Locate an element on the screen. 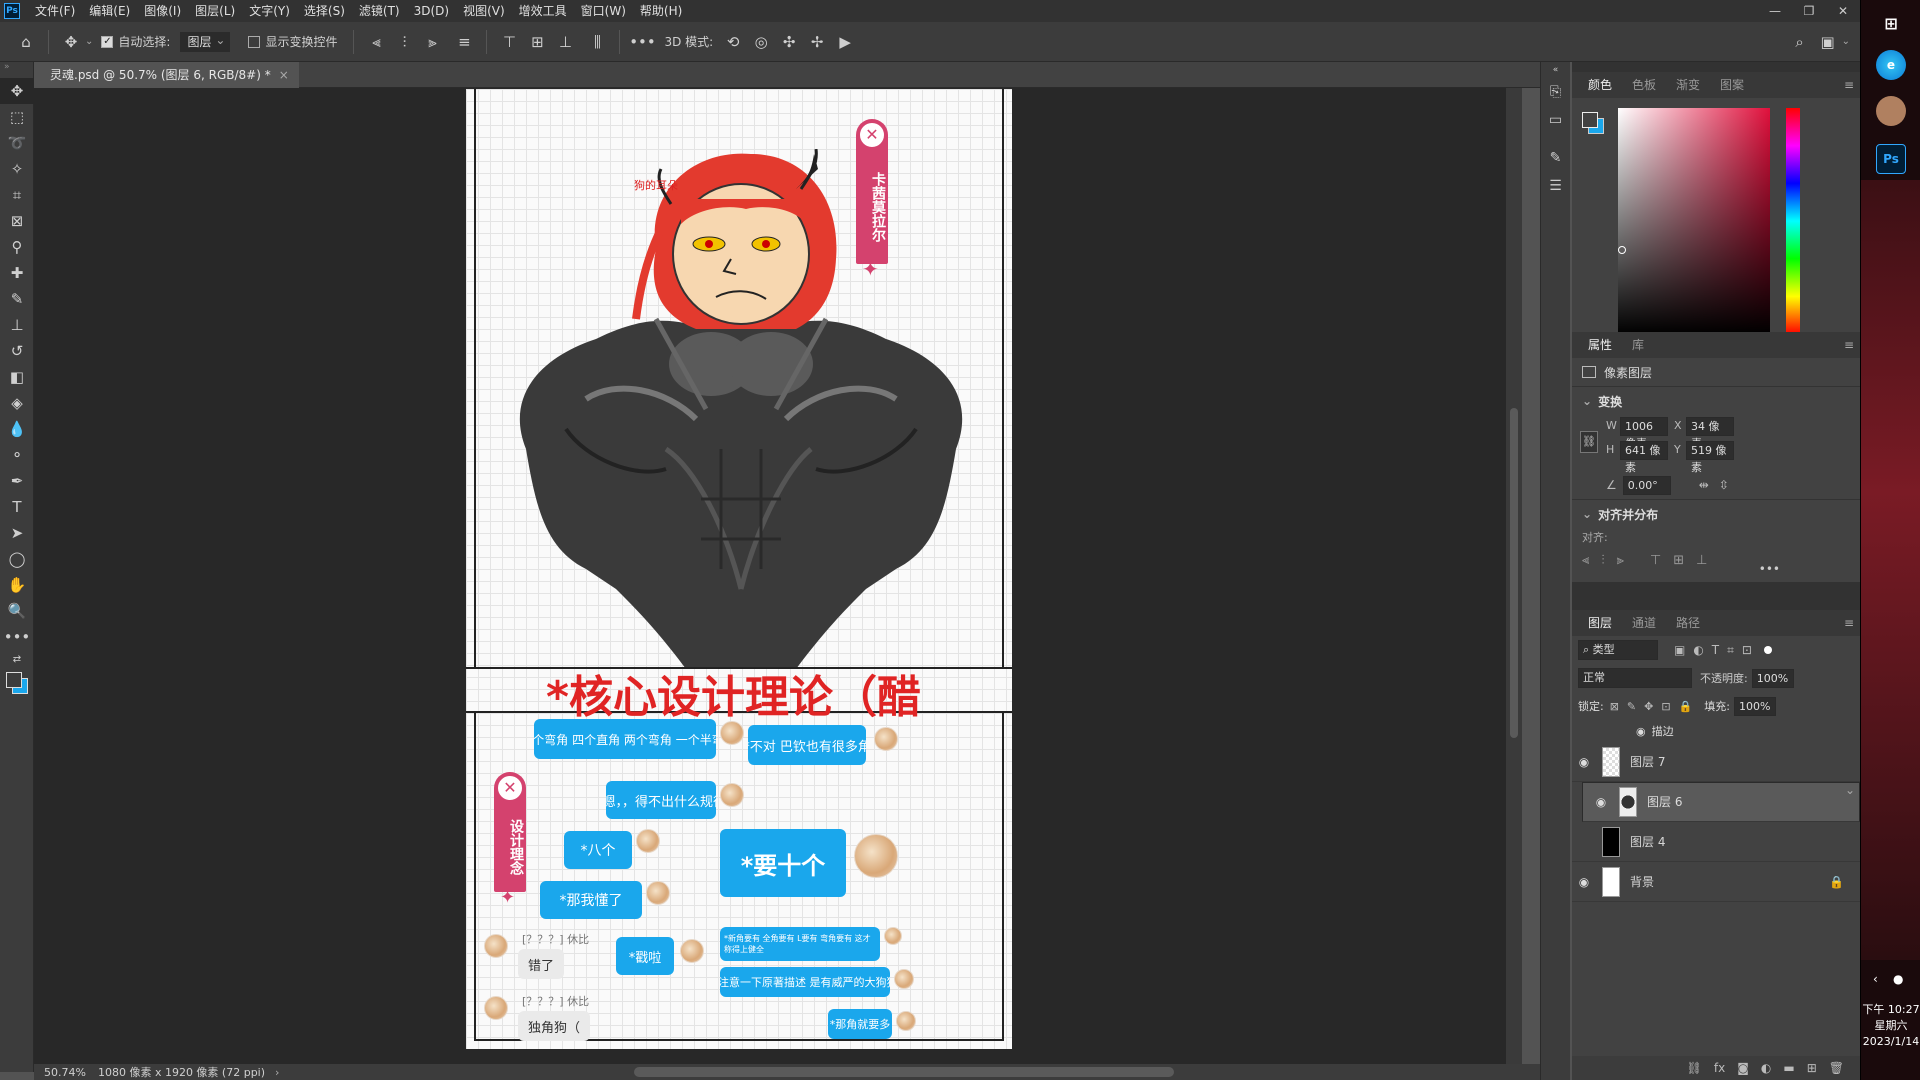 The image size is (1920, 1080). tab-channels: 通道 is located at coordinates (1644, 623).